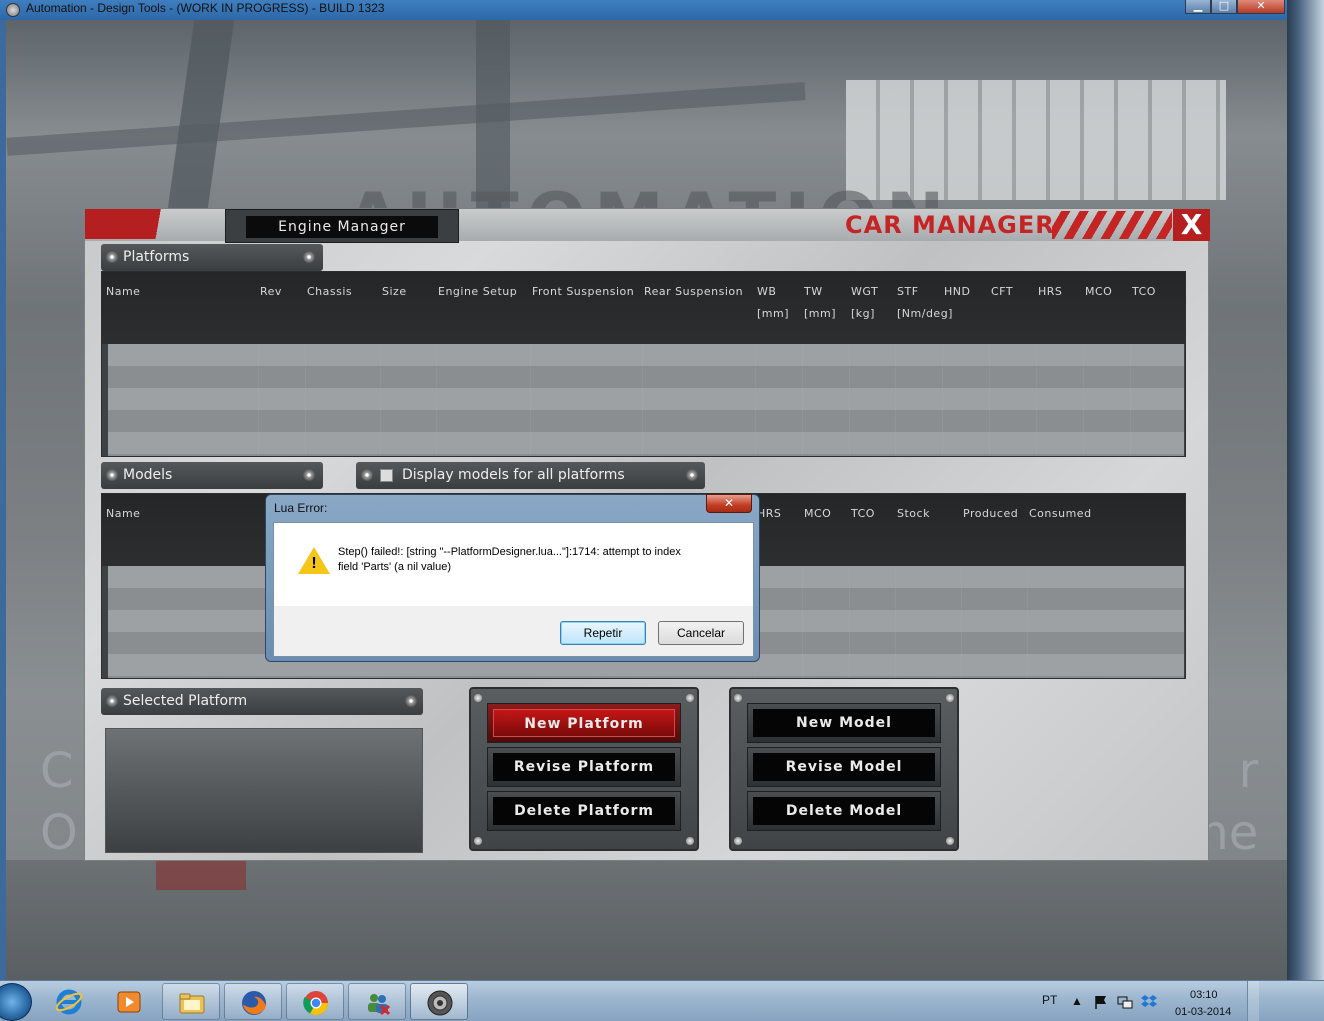 The width and height of the screenshot is (1324, 1021). Describe the element at coordinates (767, 291) in the screenshot. I see `column-label: WB` at that location.